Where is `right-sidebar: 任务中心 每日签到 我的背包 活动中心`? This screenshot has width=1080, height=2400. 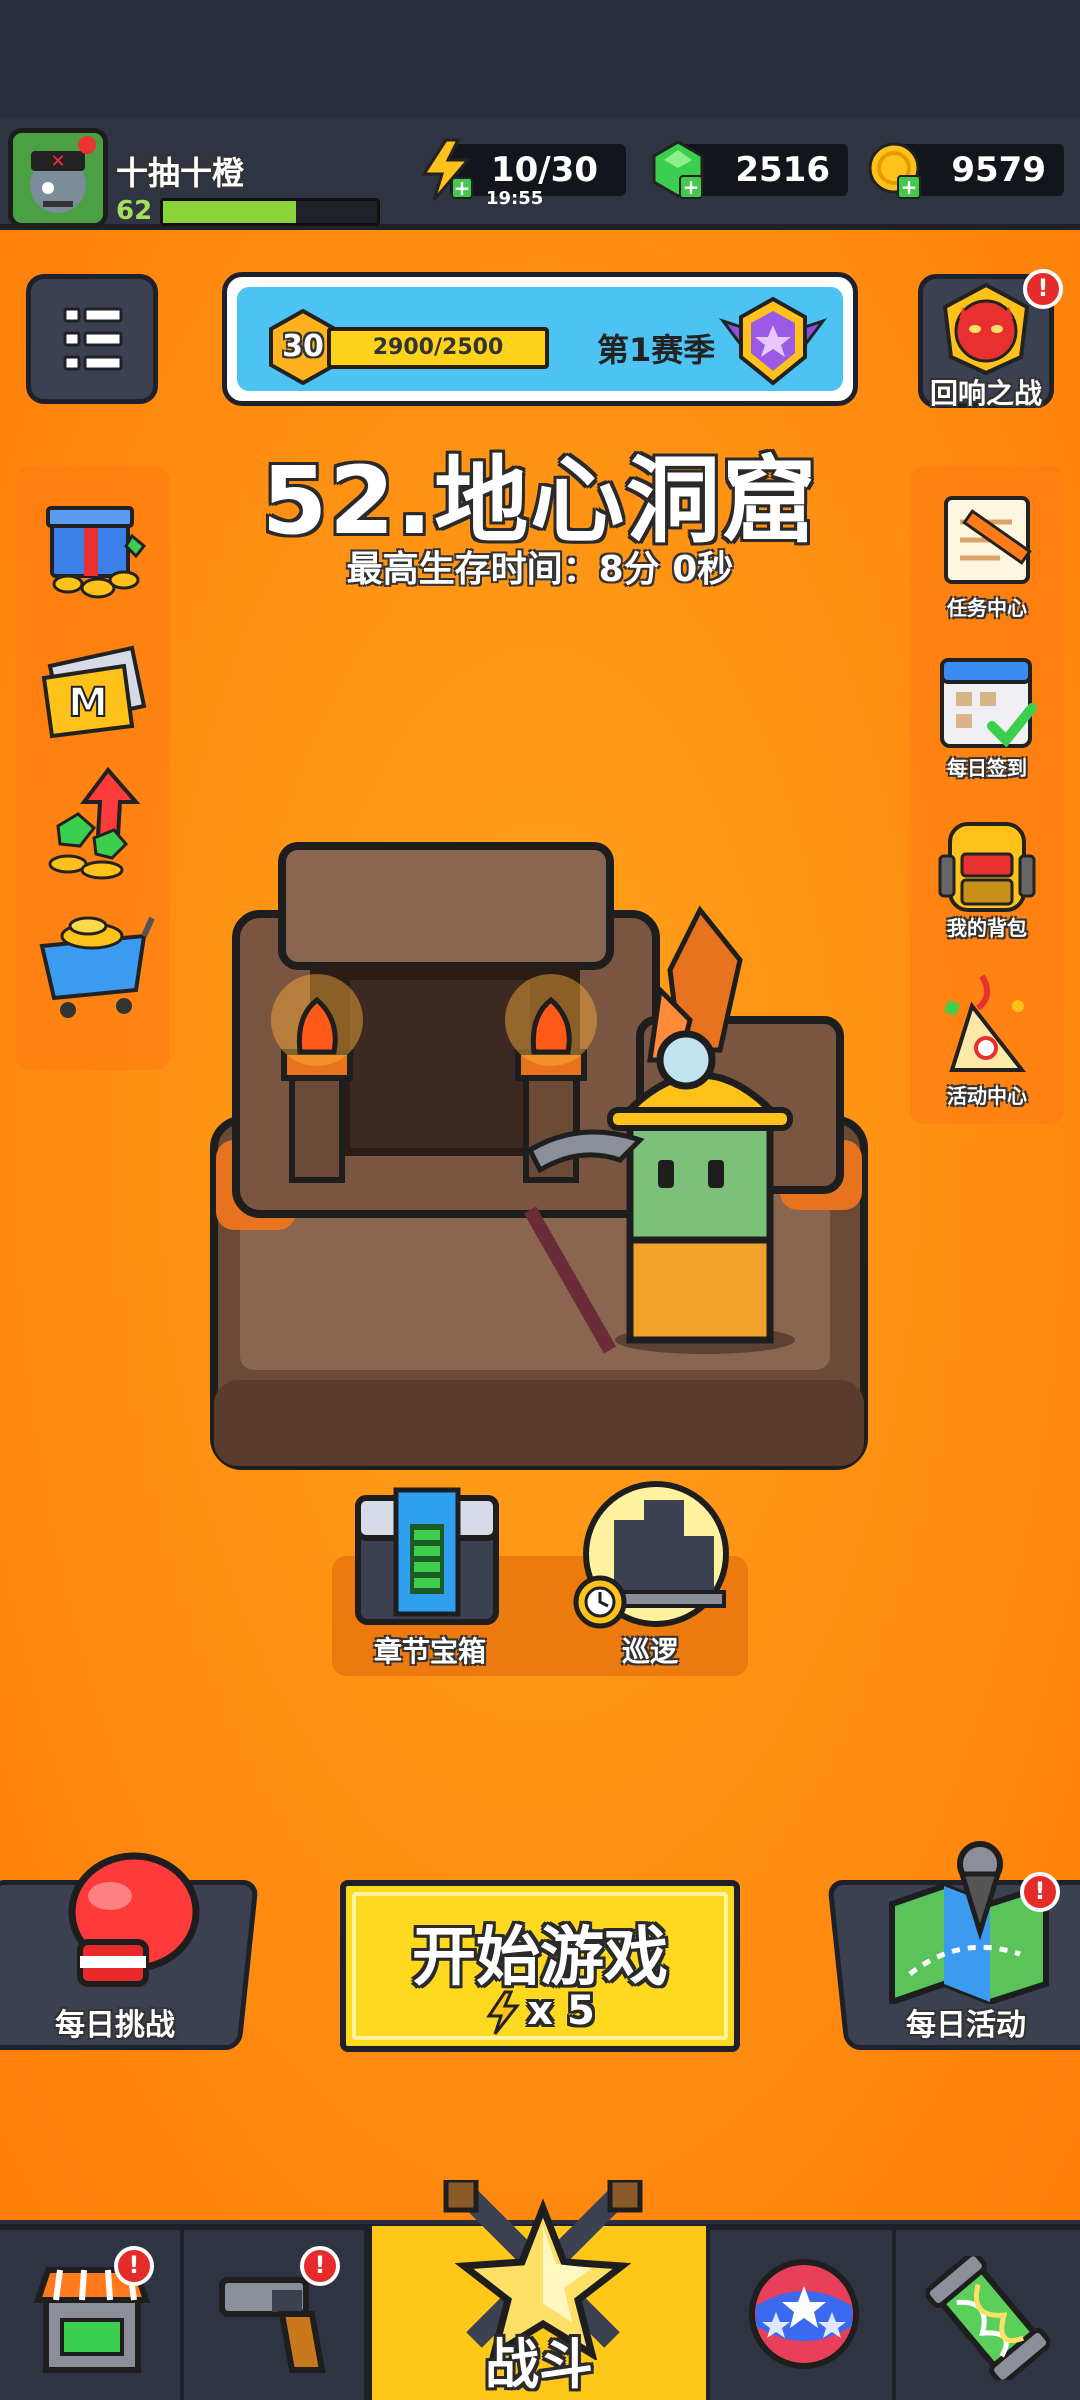 right-sidebar: 任务中心 每日签到 我的背包 活动中心 is located at coordinates (987, 795).